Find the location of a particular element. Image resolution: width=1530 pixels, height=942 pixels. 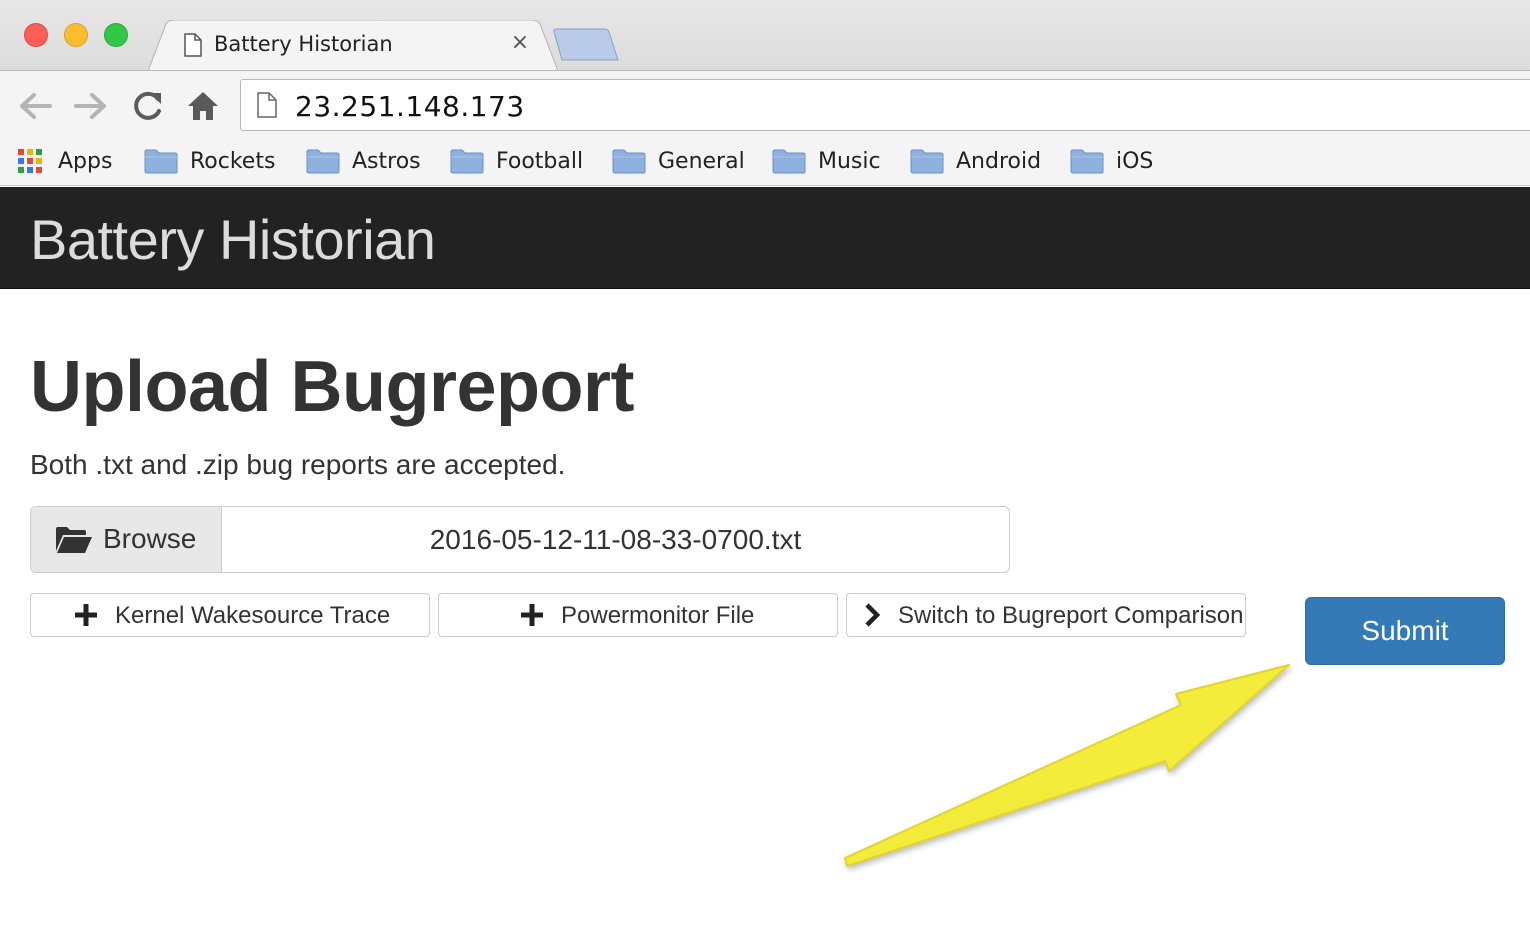

window-close-button is located at coordinates (36, 35).